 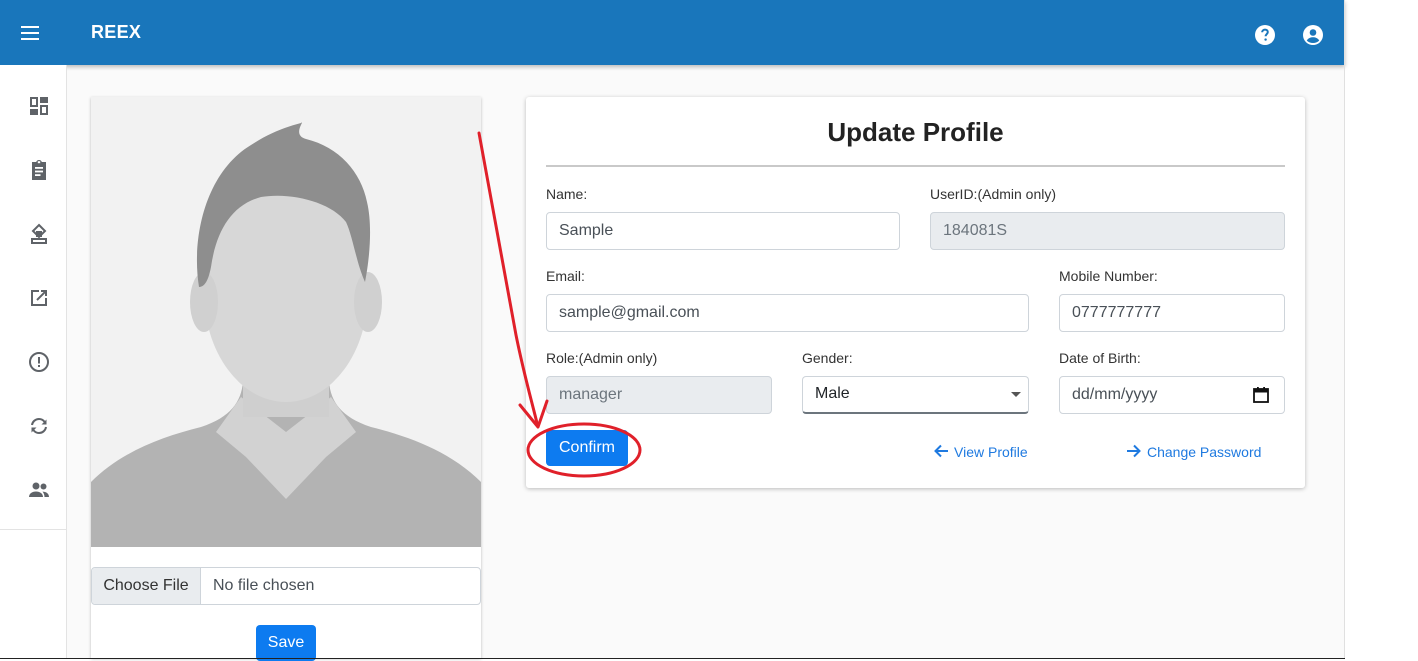 What do you see at coordinates (1172, 313) in the screenshot?
I see `mobile-input: 0777777777` at bounding box center [1172, 313].